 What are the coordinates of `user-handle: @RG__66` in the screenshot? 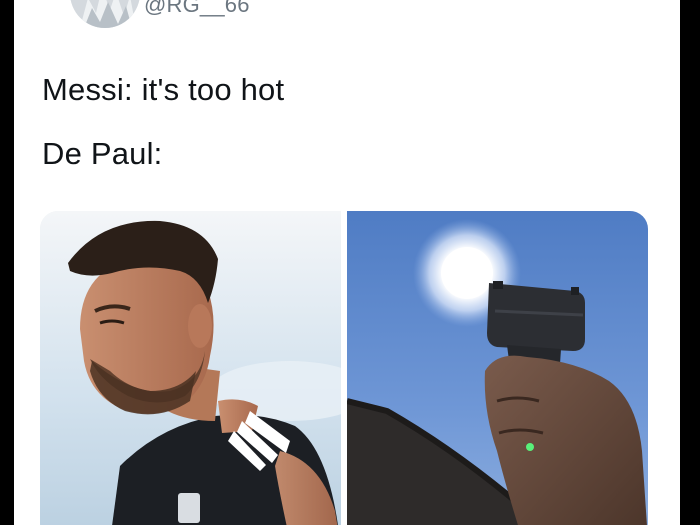 It's located at (197, 9).